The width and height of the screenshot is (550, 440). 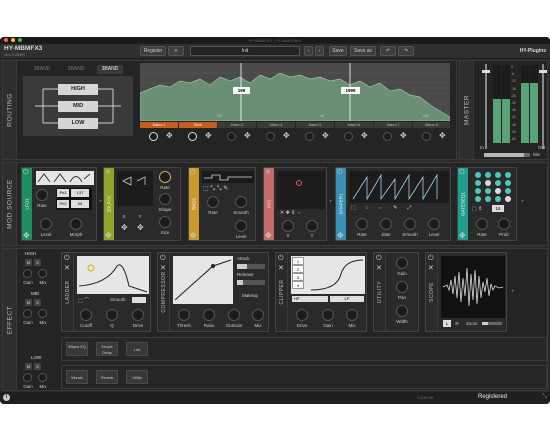 What do you see at coordinates (37, 366) in the screenshot?
I see `low-solo-button: S` at bounding box center [37, 366].